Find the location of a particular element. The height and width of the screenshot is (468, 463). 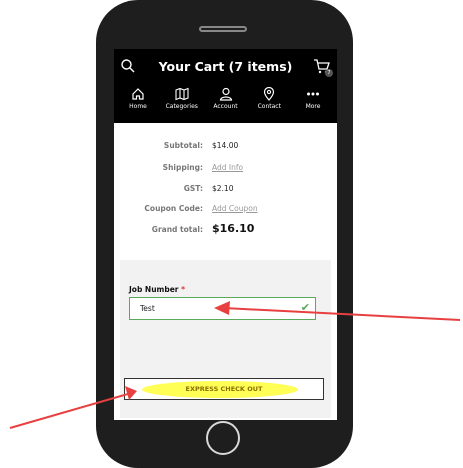

gst-value: $2.10 is located at coordinates (223, 188).